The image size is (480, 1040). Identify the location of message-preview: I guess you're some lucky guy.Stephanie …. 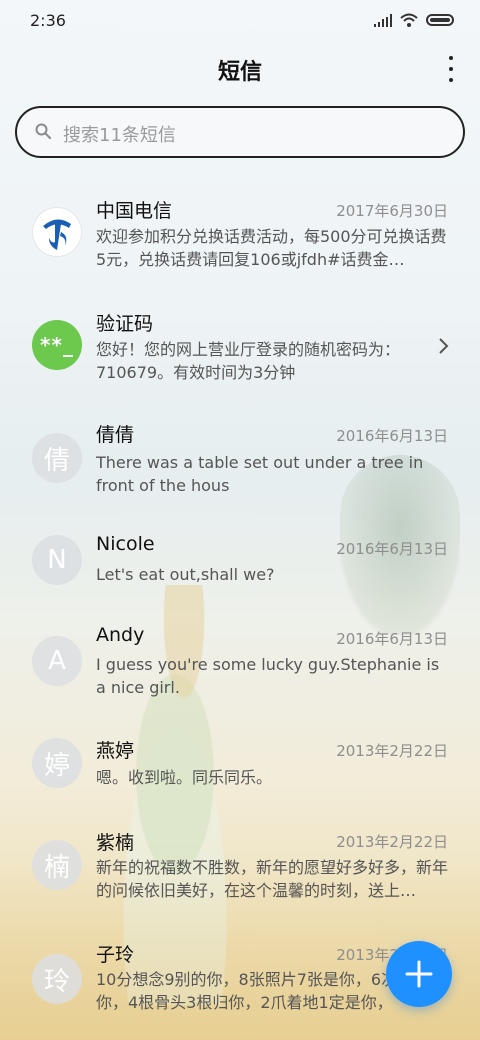
(268, 676).